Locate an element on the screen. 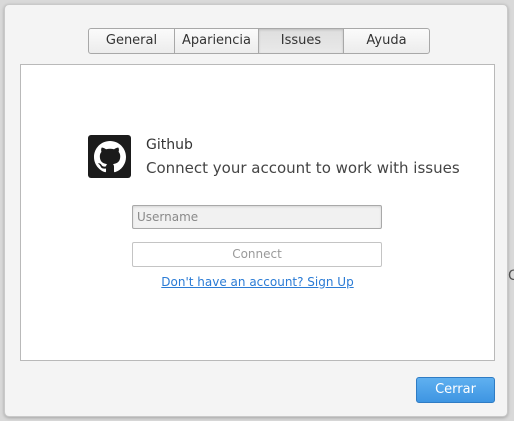 This screenshot has width=514, height=421. close-button: Cerrar is located at coordinates (455, 390).